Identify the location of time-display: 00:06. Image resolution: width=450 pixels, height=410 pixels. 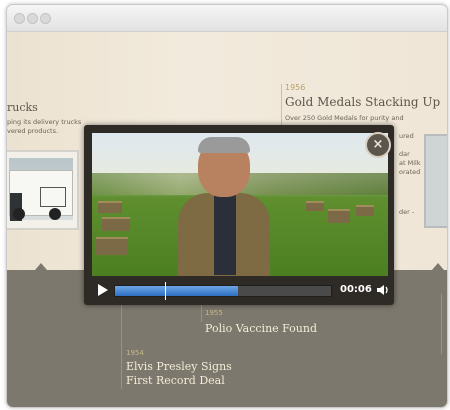
(356, 289).